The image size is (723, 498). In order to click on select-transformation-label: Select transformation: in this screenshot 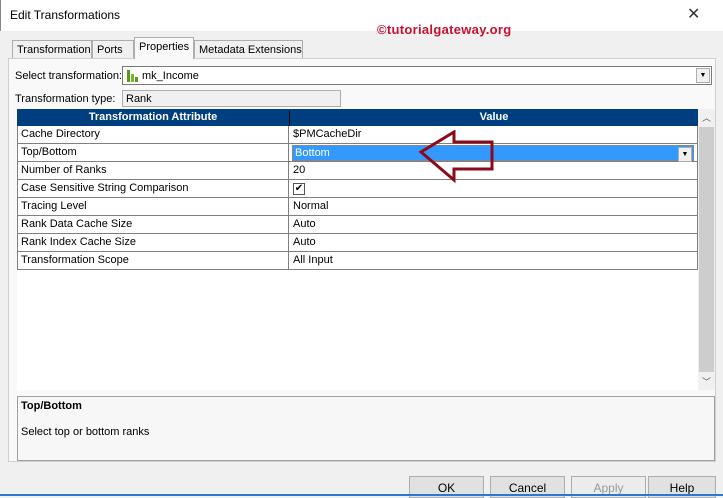, I will do `click(68, 76)`.